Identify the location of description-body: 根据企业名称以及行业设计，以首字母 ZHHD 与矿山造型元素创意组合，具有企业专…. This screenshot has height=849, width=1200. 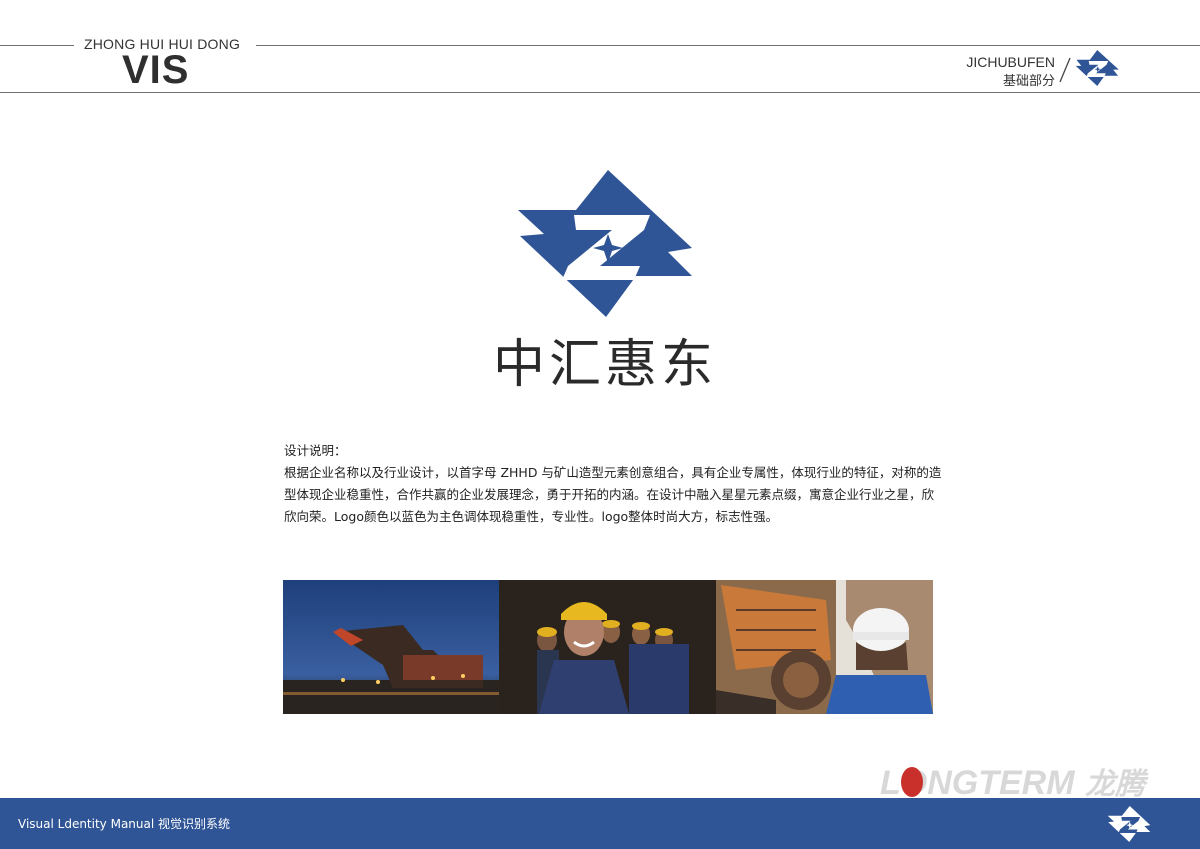
(613, 494).